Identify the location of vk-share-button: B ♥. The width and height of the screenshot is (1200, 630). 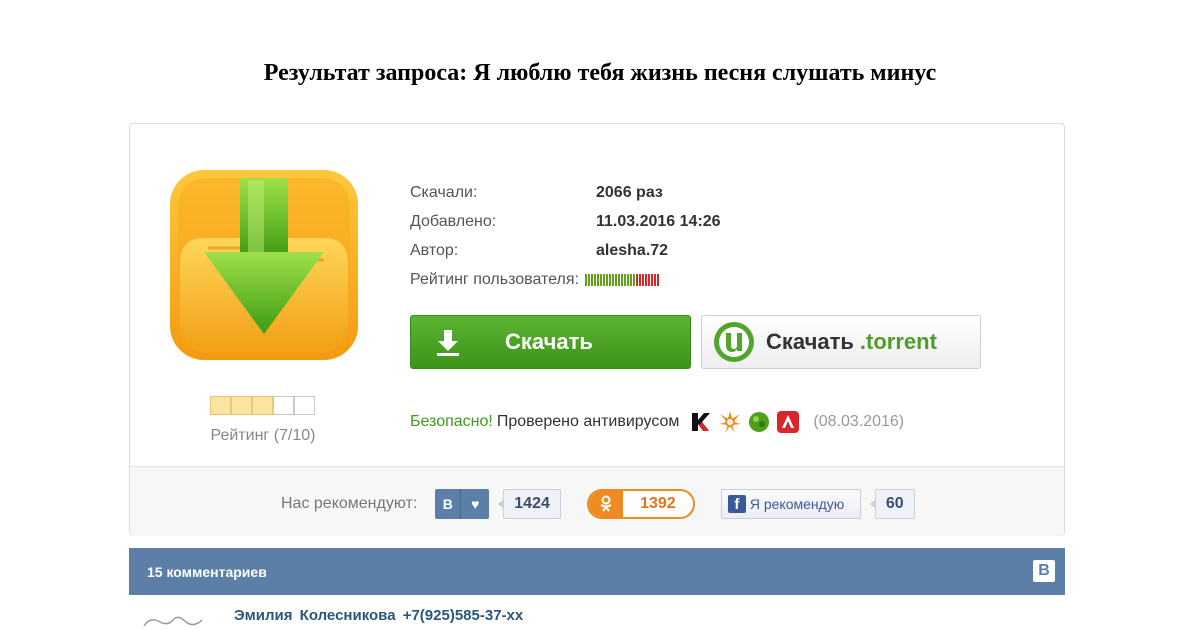
(462, 504).